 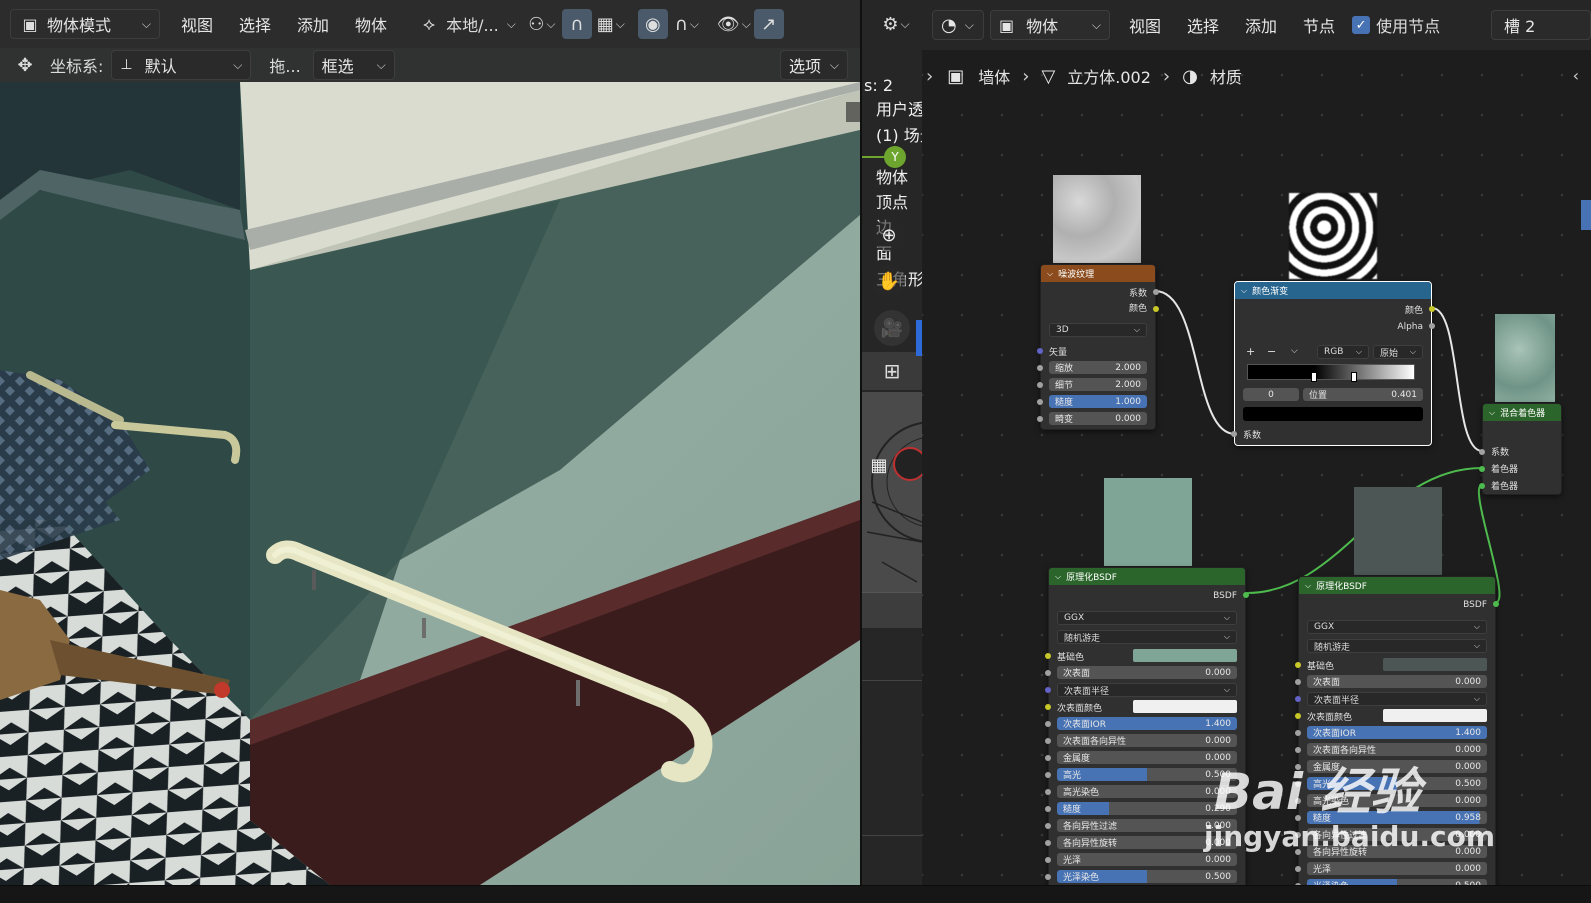 What do you see at coordinates (1156, 292) in the screenshot?
I see `socket-fac-out` at bounding box center [1156, 292].